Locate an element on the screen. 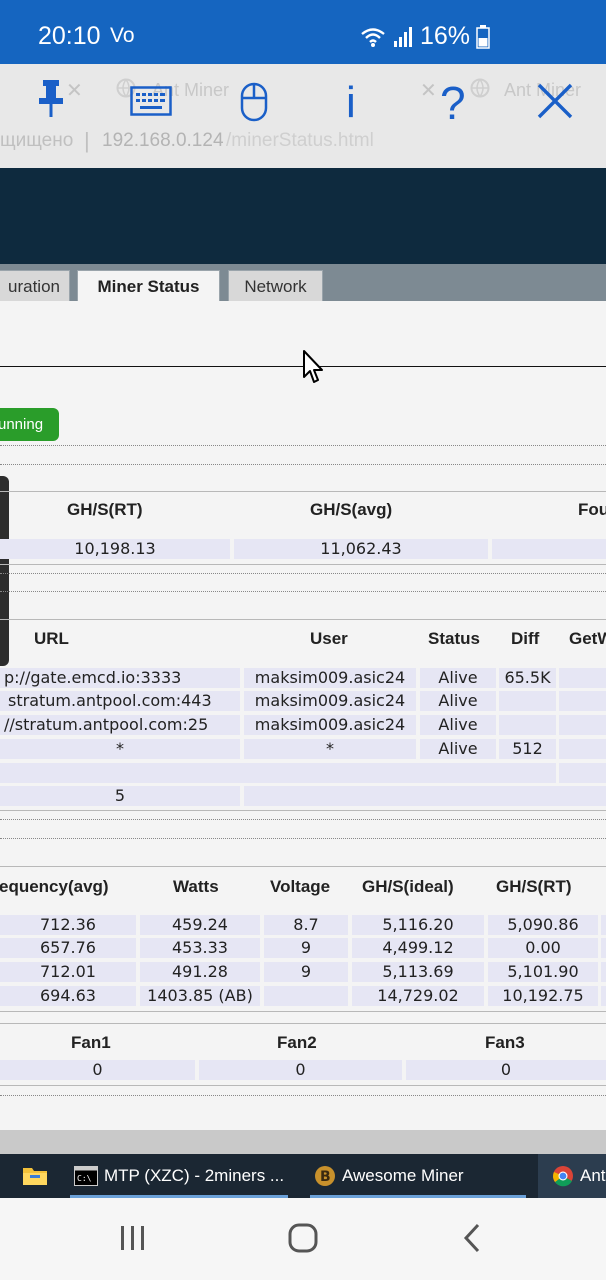  chain-ghs-ideal: 5,116.20 is located at coordinates (418, 925).